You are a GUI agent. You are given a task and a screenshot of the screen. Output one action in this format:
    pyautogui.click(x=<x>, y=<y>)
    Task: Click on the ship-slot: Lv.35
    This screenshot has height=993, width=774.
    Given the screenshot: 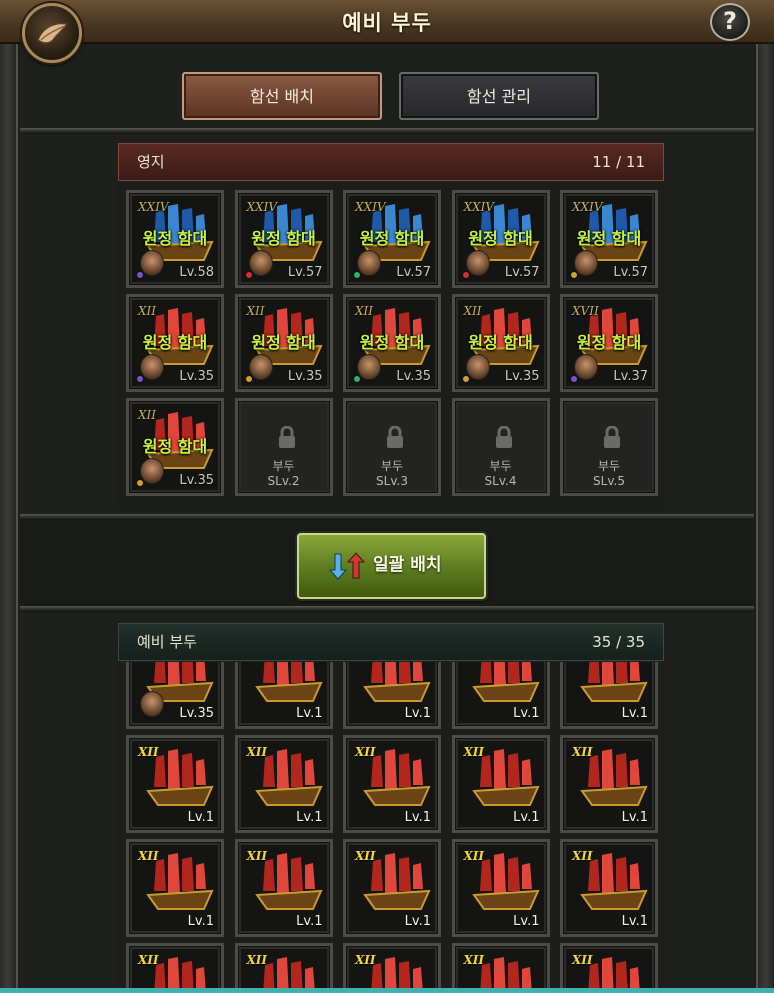 What is the action you would take?
    pyautogui.click(x=175, y=695)
    